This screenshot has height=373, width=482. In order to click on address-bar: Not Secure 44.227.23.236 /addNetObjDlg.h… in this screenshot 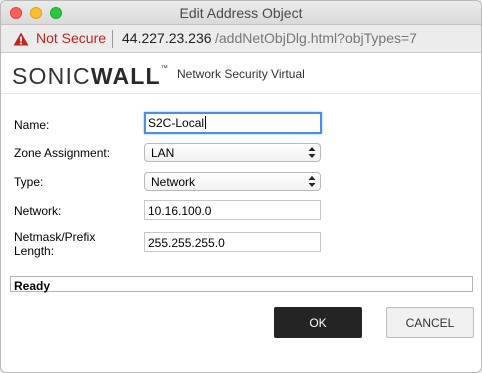, I will do `click(241, 39)`.